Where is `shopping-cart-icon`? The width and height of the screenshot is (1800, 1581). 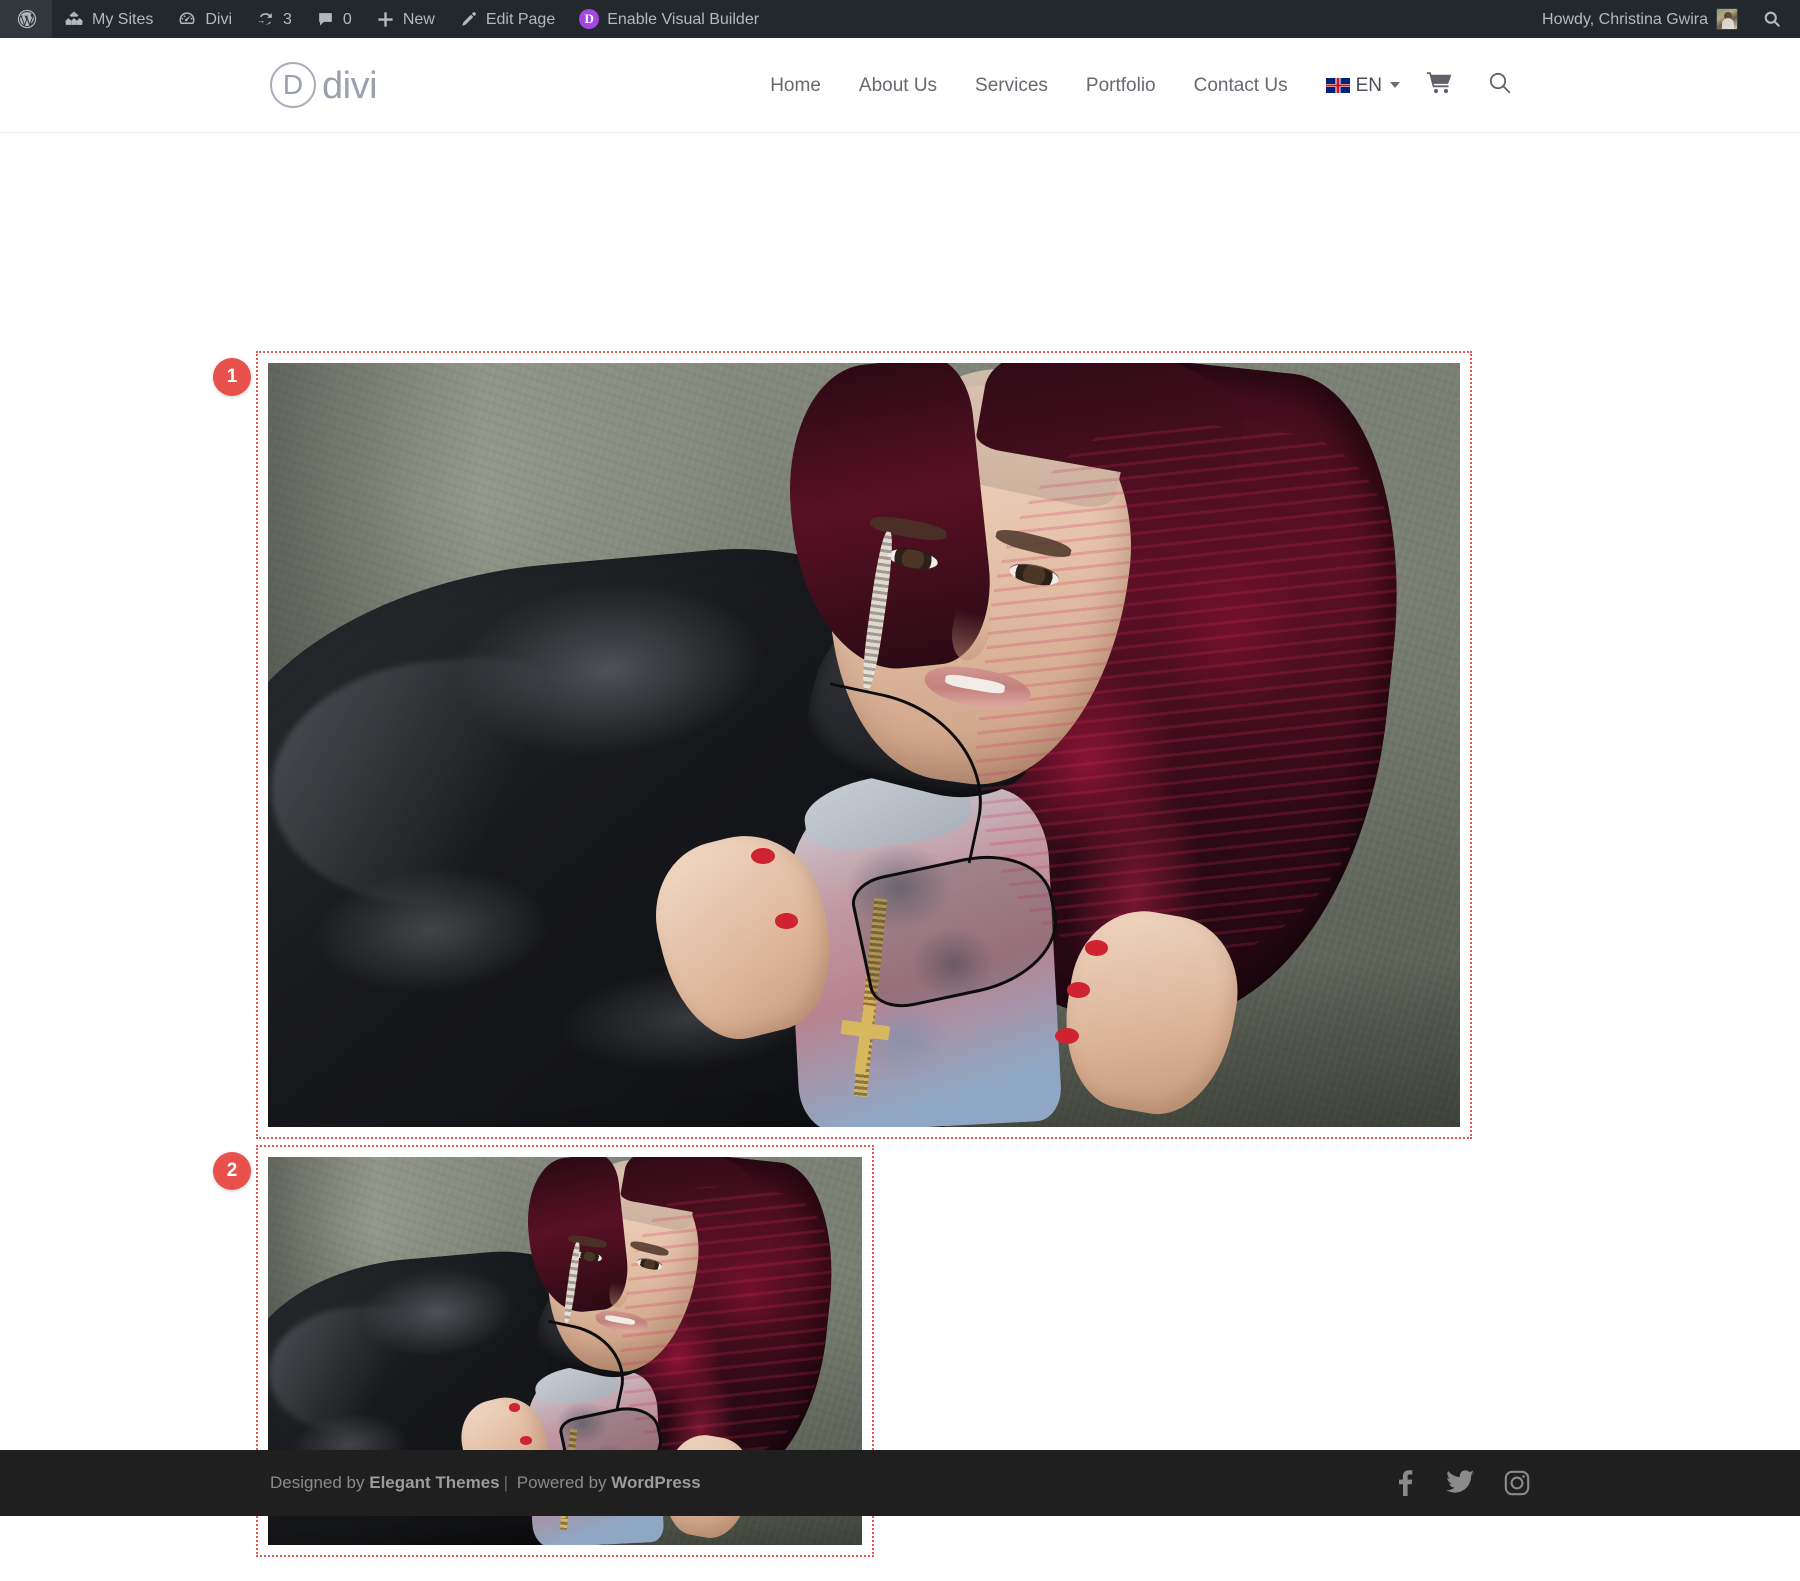
shopping-cart-icon is located at coordinates (1440, 85).